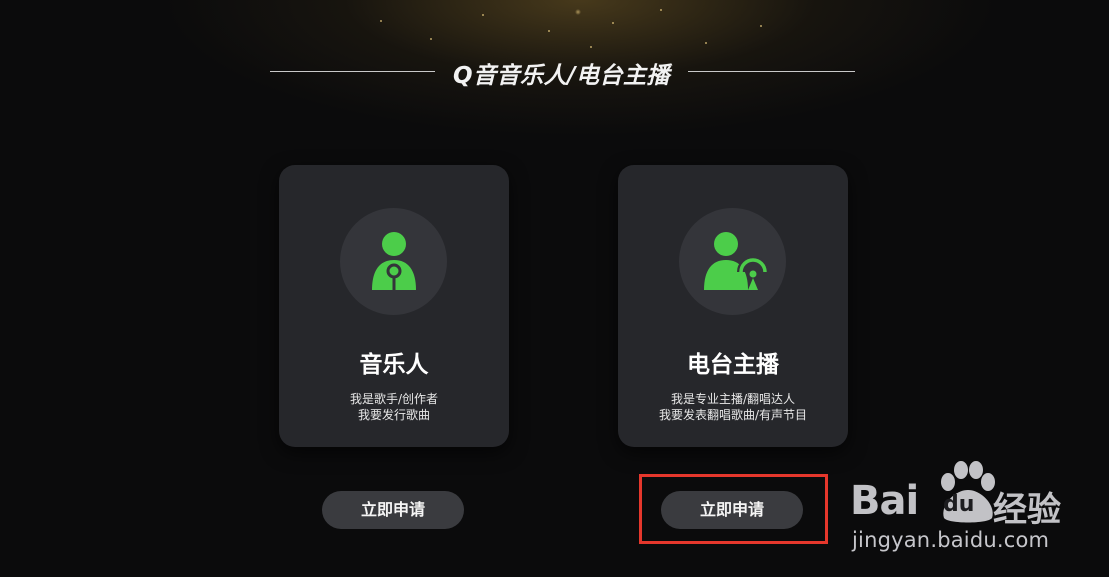 The width and height of the screenshot is (1109, 577). What do you see at coordinates (393, 510) in the screenshot?
I see `musician-apply-button: 立即申请` at bounding box center [393, 510].